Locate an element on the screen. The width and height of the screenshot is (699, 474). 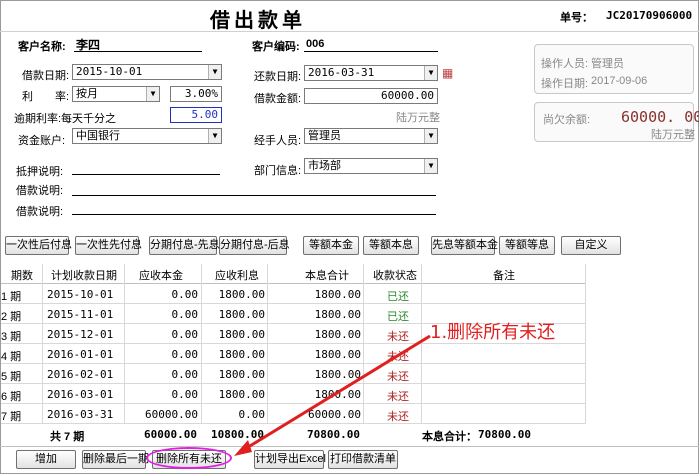
overdue-rate-input: 5.00 is located at coordinates (196, 115).